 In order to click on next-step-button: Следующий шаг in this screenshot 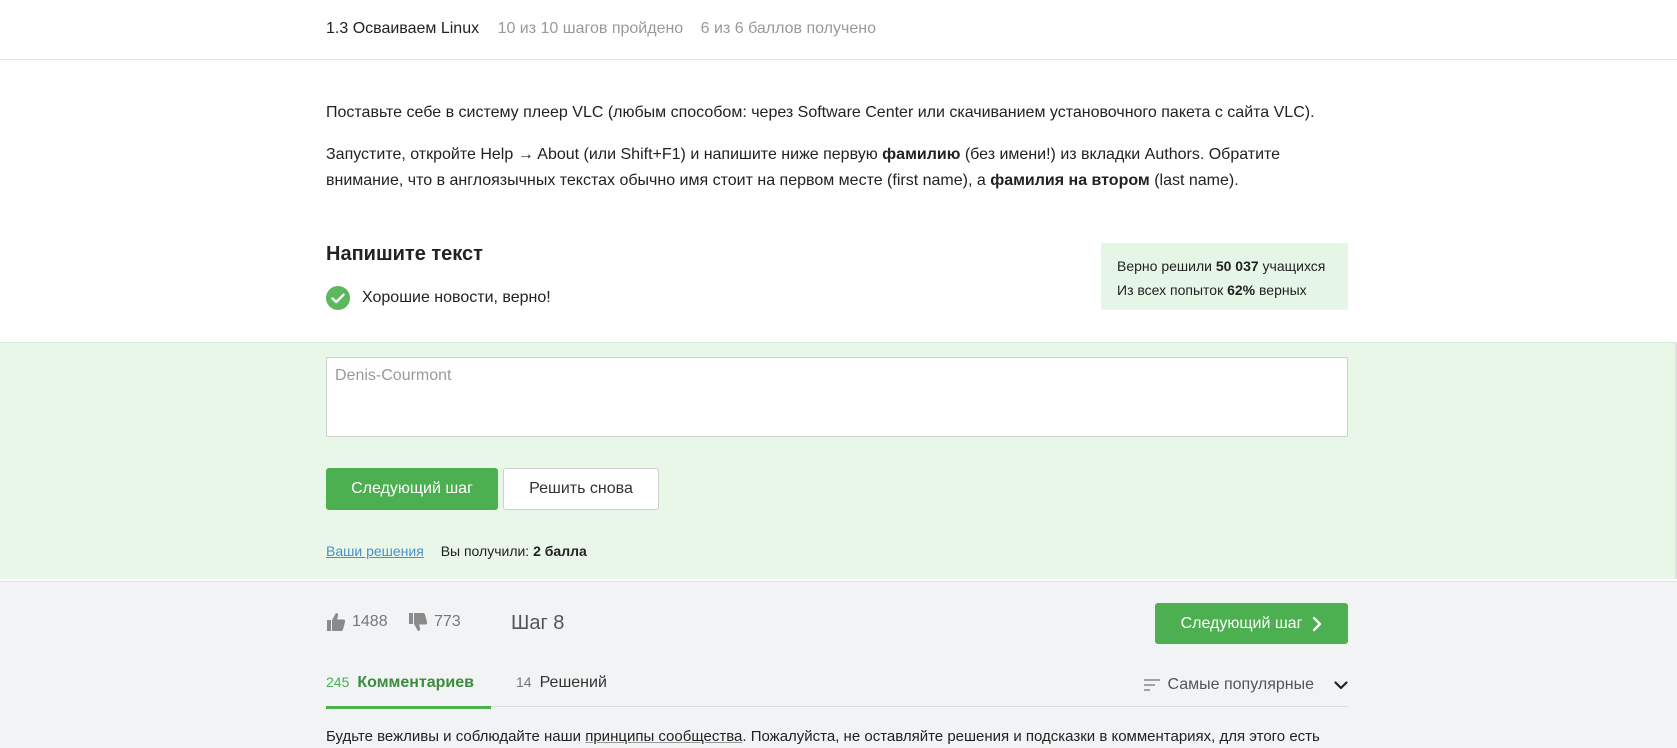, I will do `click(412, 489)`.